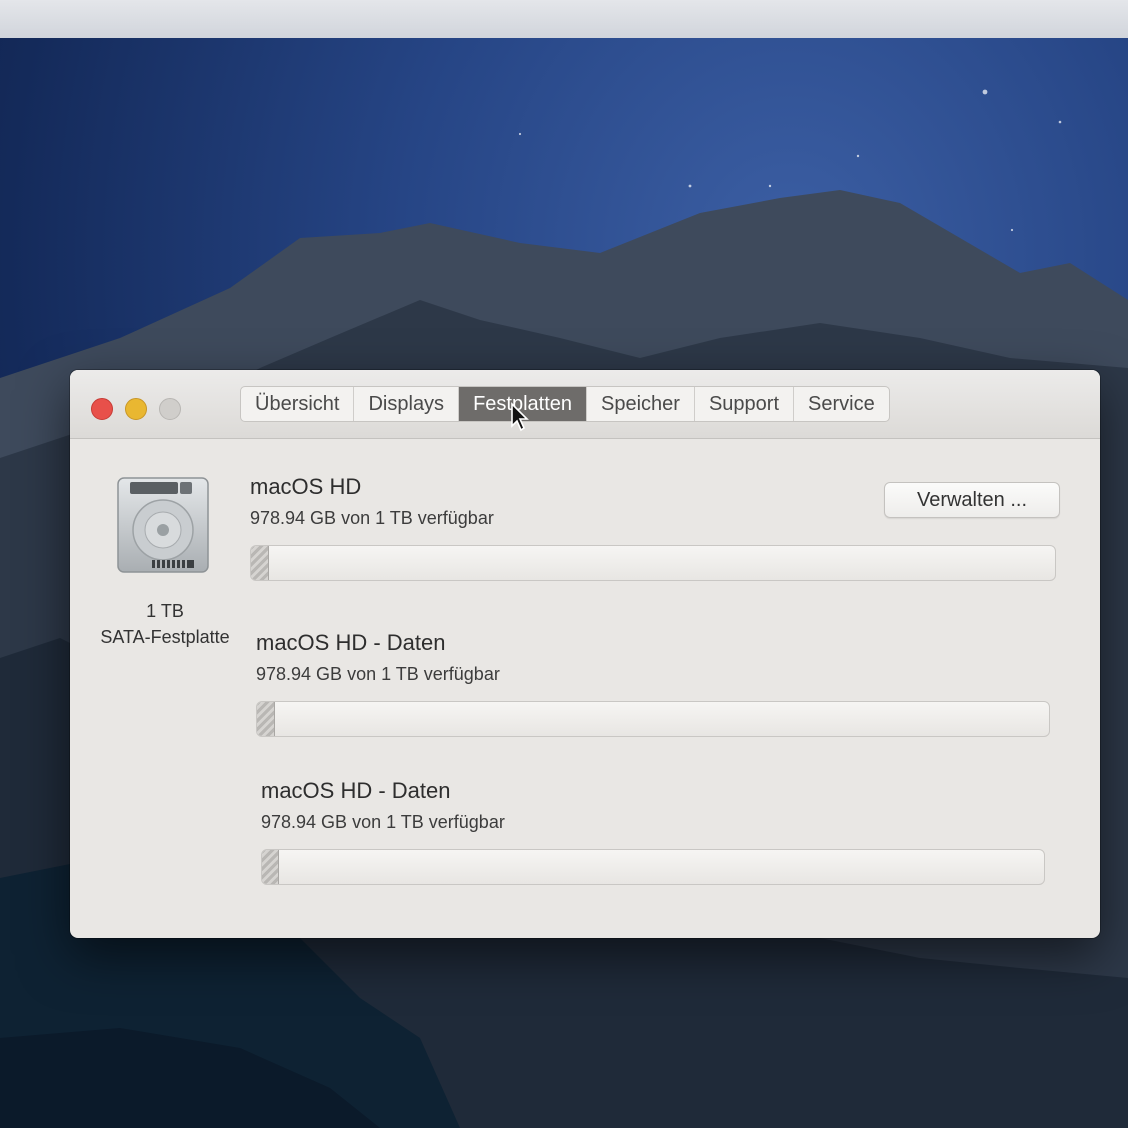 This screenshot has height=1128, width=1128. What do you see at coordinates (564, 21) in the screenshot?
I see `screen-bezel` at bounding box center [564, 21].